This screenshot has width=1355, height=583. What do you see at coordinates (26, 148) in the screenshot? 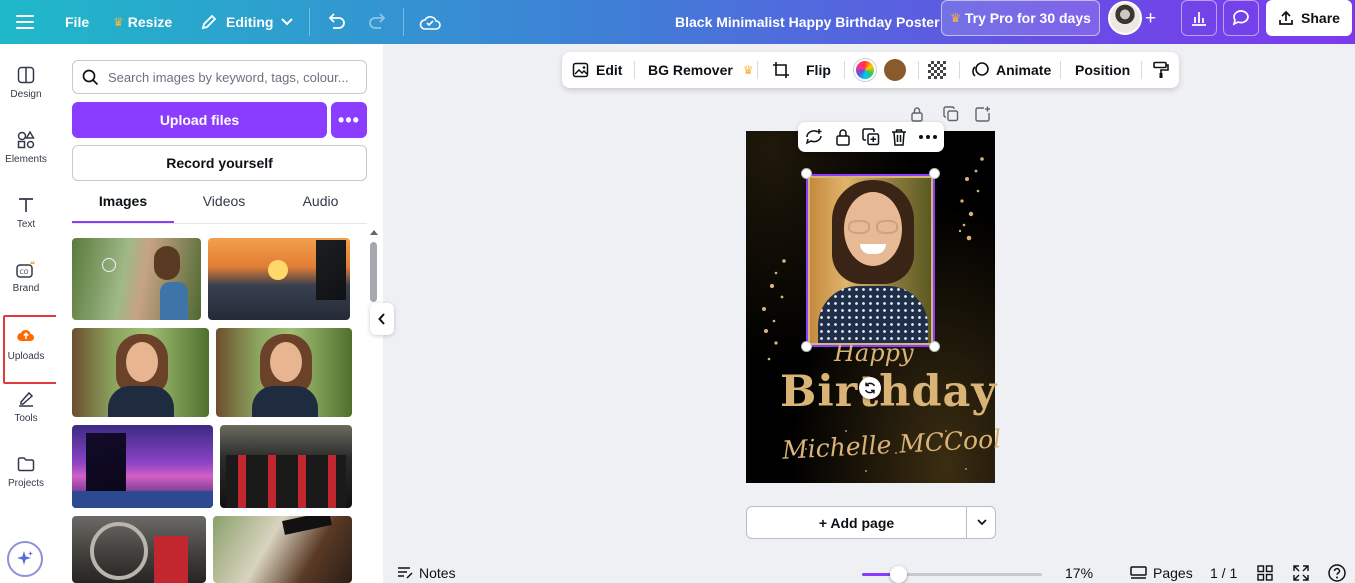
I see `rail-item-elements: Elements` at bounding box center [26, 148].